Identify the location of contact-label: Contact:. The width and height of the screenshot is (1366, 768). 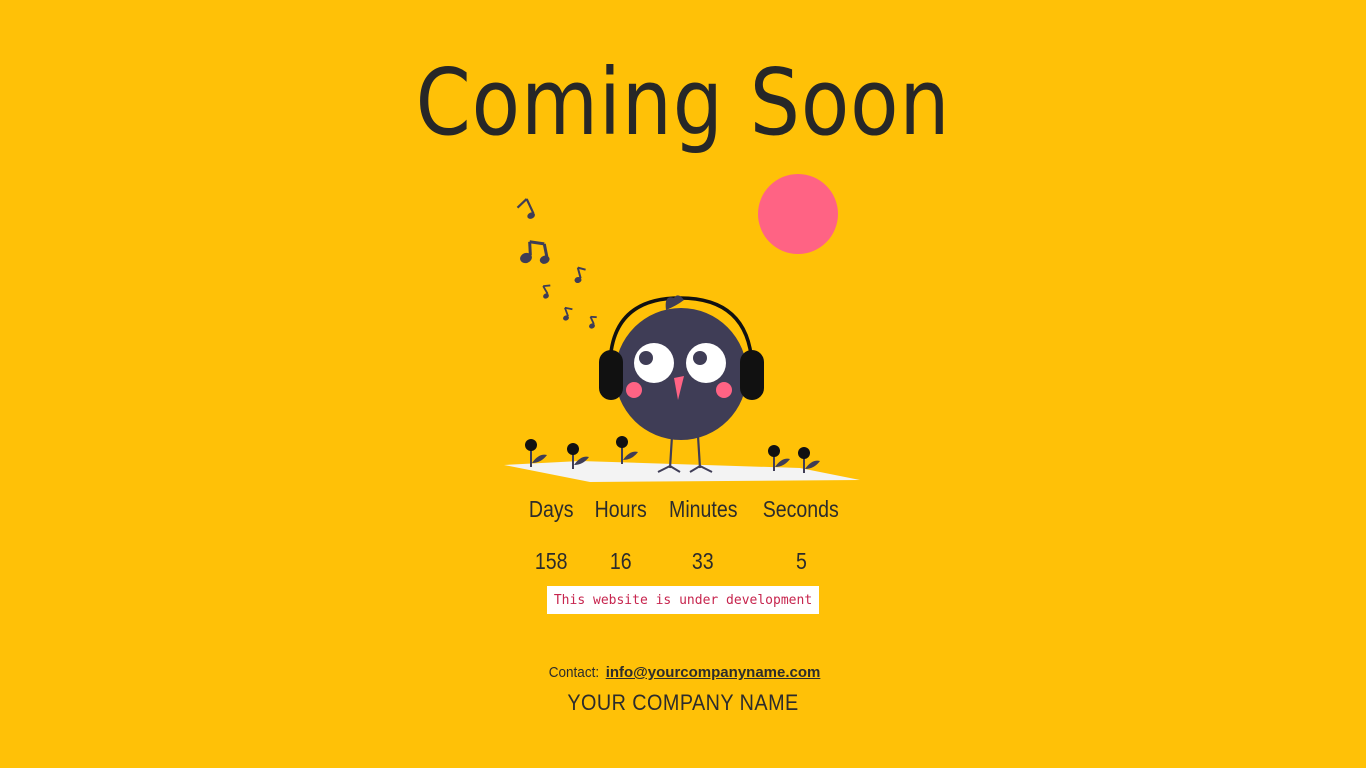
(573, 672).